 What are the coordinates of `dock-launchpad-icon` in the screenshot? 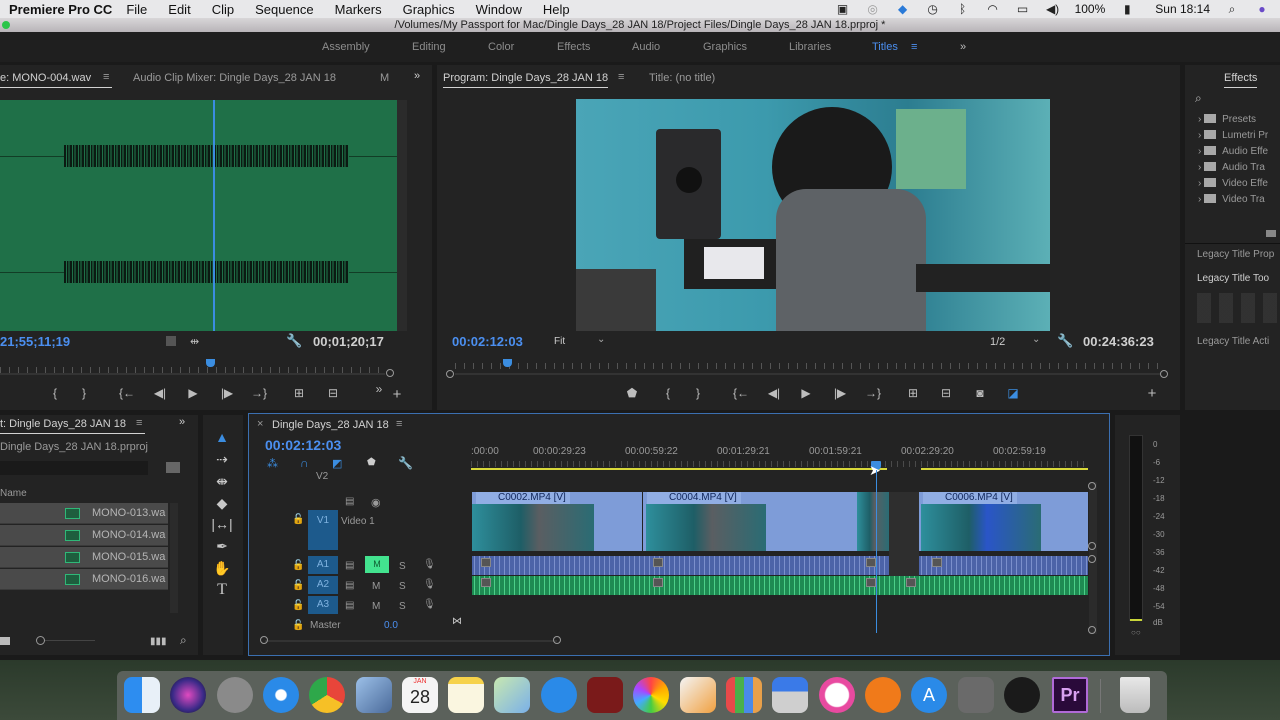 It's located at (235, 695).